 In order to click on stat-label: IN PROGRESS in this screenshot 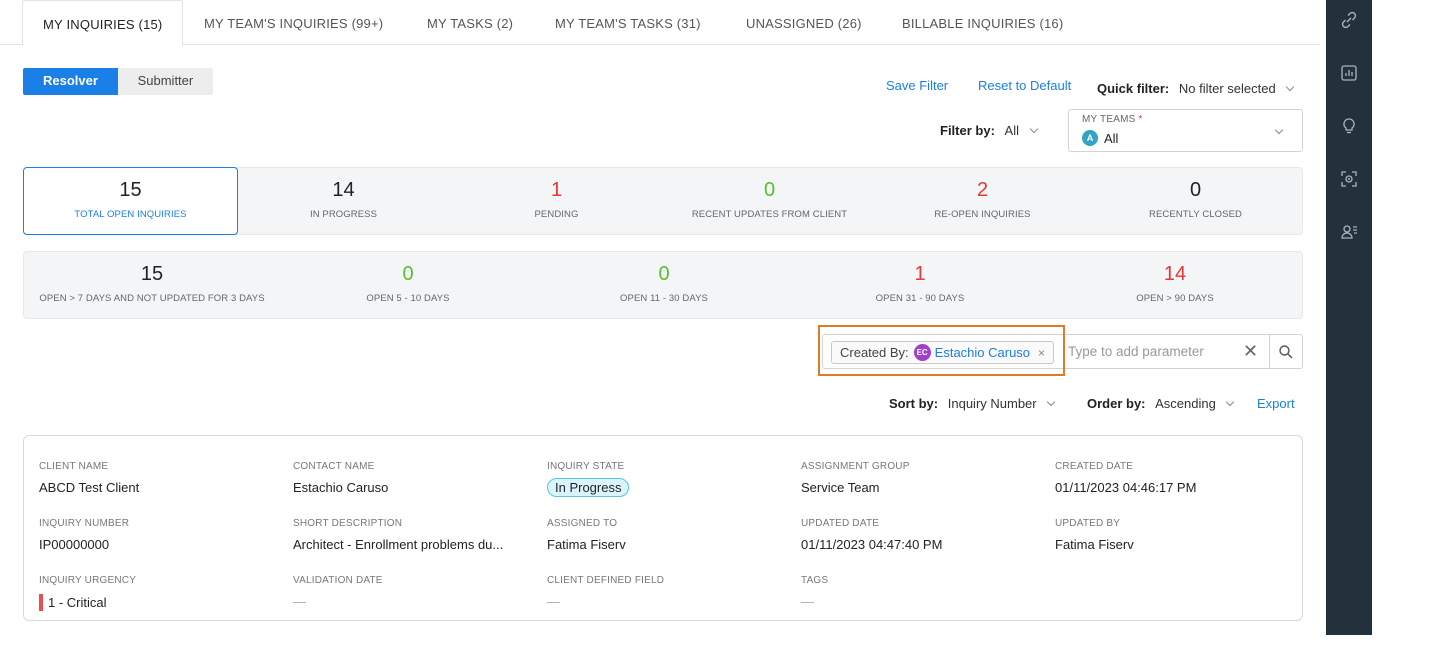, I will do `click(343, 214)`.